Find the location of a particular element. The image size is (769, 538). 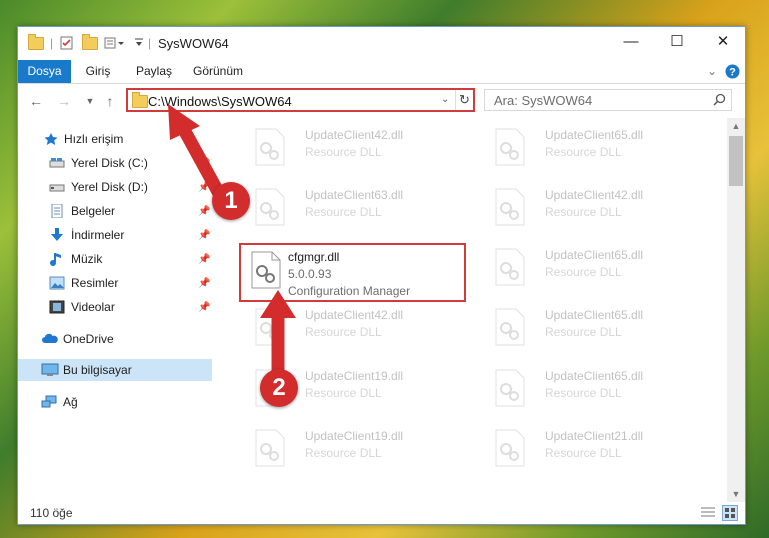

sidebar-item-label: OneDrive is located at coordinates (88, 339).